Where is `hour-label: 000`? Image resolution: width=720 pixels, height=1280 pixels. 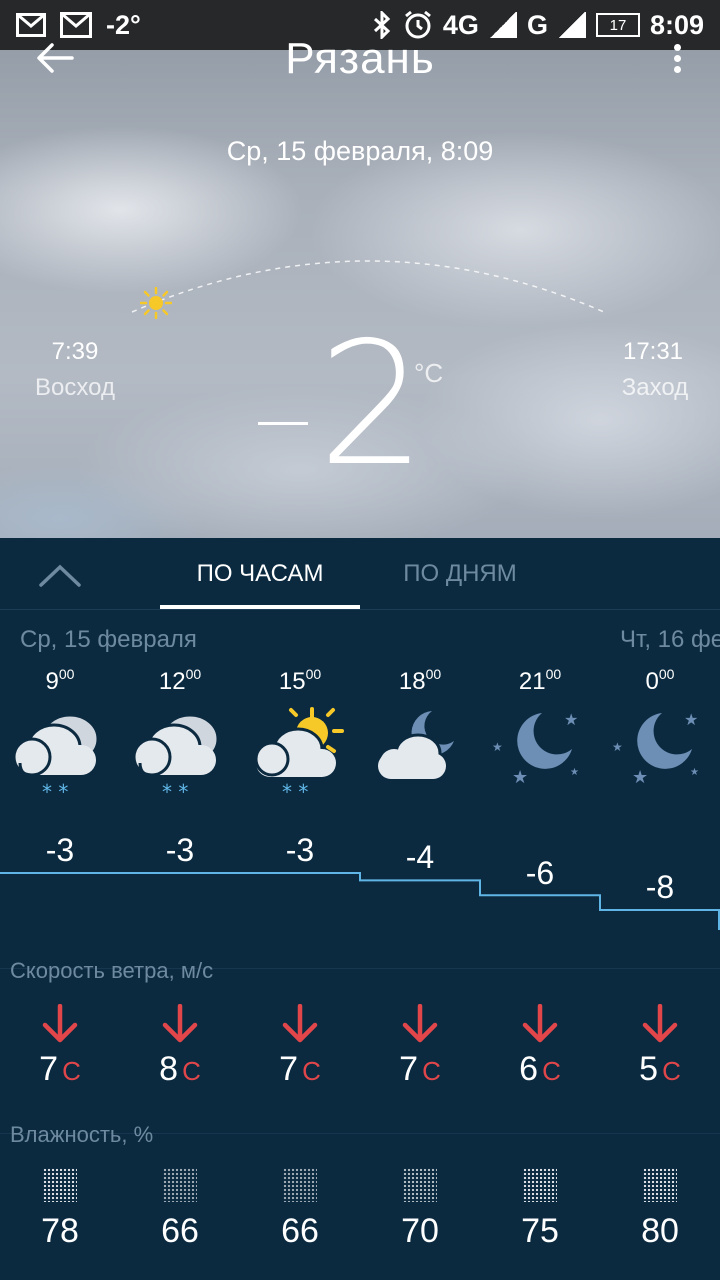 hour-label: 000 is located at coordinates (660, 680).